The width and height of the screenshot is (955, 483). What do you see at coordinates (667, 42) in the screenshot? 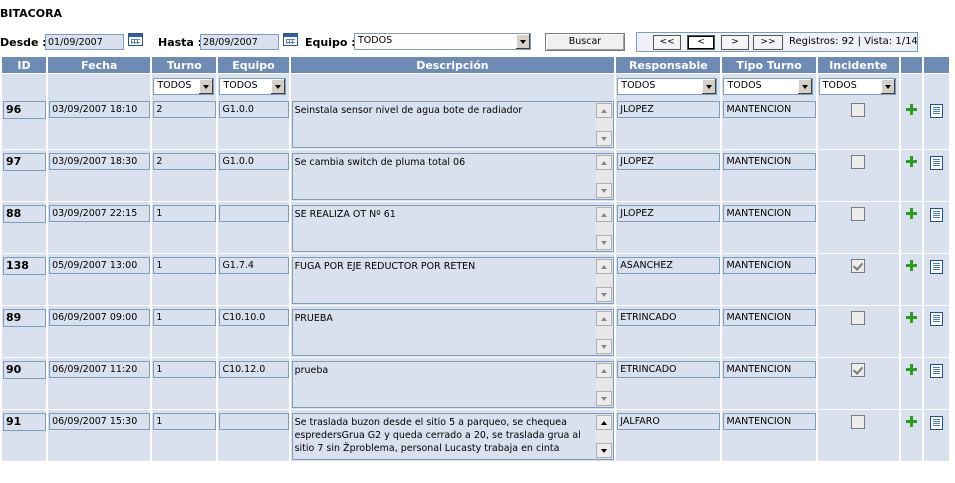
I see `first-page-button: <<` at bounding box center [667, 42].